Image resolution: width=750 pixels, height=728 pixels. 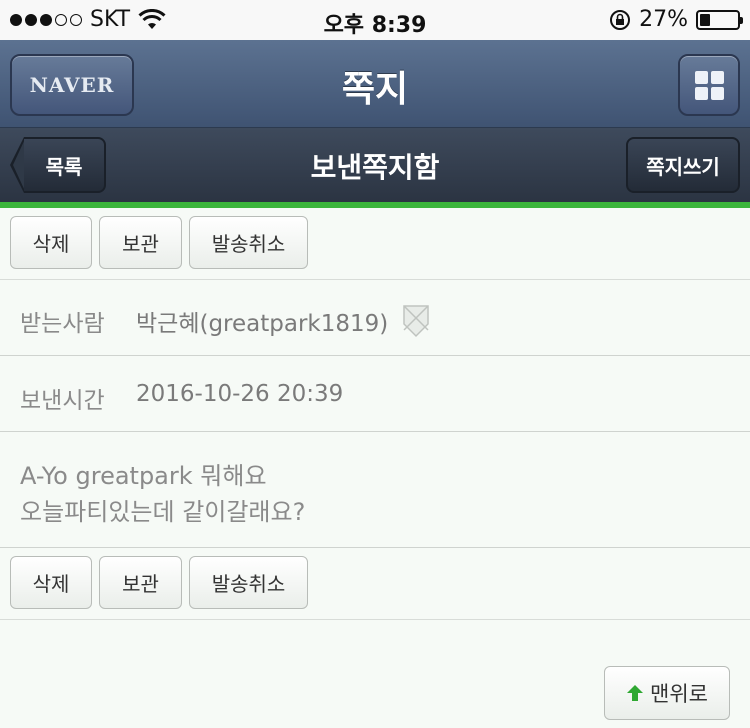 What do you see at coordinates (375, 20) in the screenshot?
I see `status-bar: SKT 오후 8:39 27%` at bounding box center [375, 20].